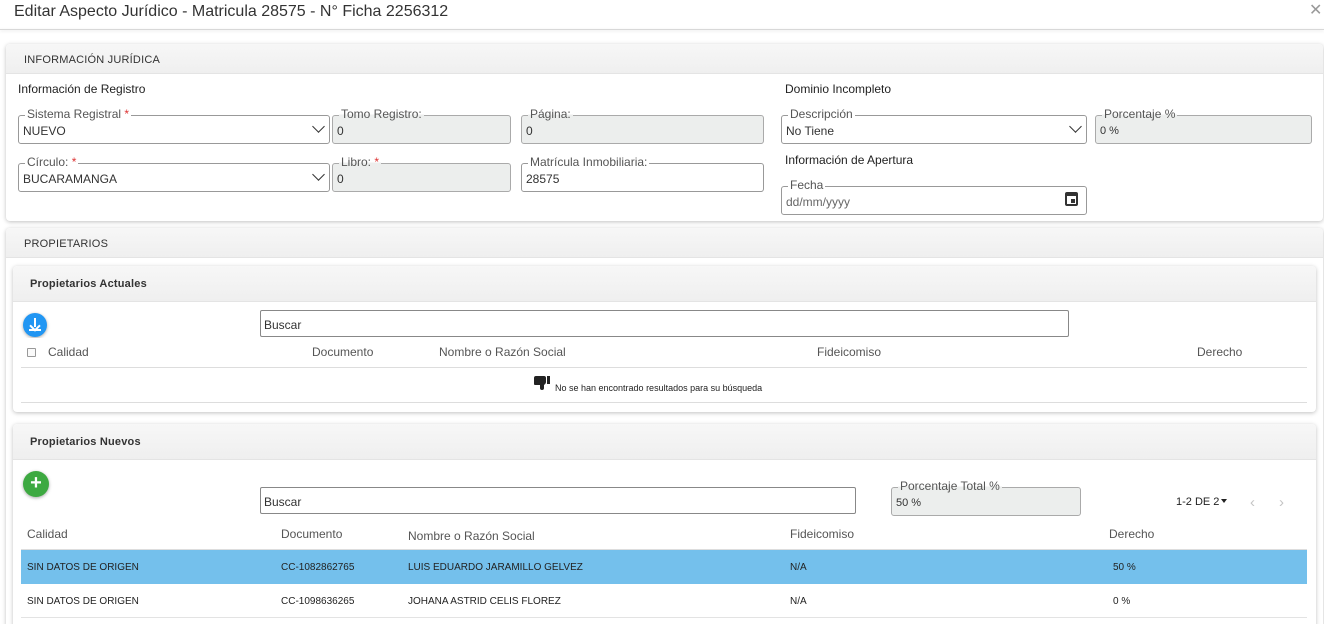  Describe the element at coordinates (1124, 567) in the screenshot. I see `cell-derecho: 50 %` at that location.